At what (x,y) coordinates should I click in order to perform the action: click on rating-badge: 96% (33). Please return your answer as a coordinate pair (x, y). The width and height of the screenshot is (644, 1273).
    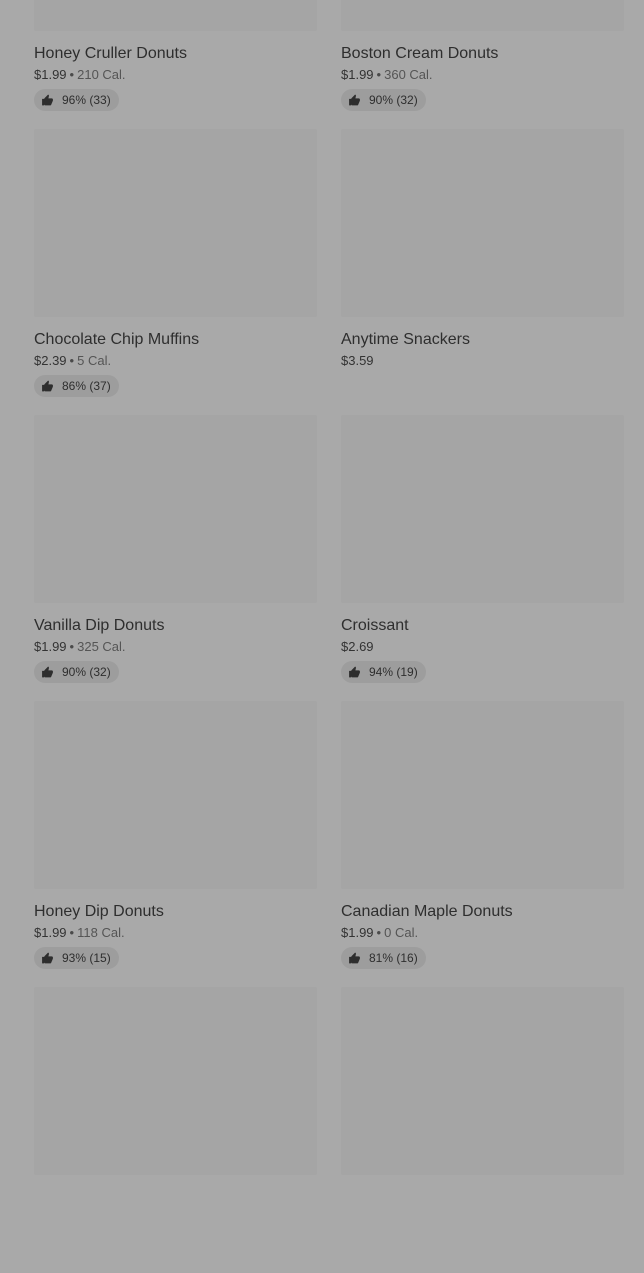
    Looking at the image, I should click on (76, 100).